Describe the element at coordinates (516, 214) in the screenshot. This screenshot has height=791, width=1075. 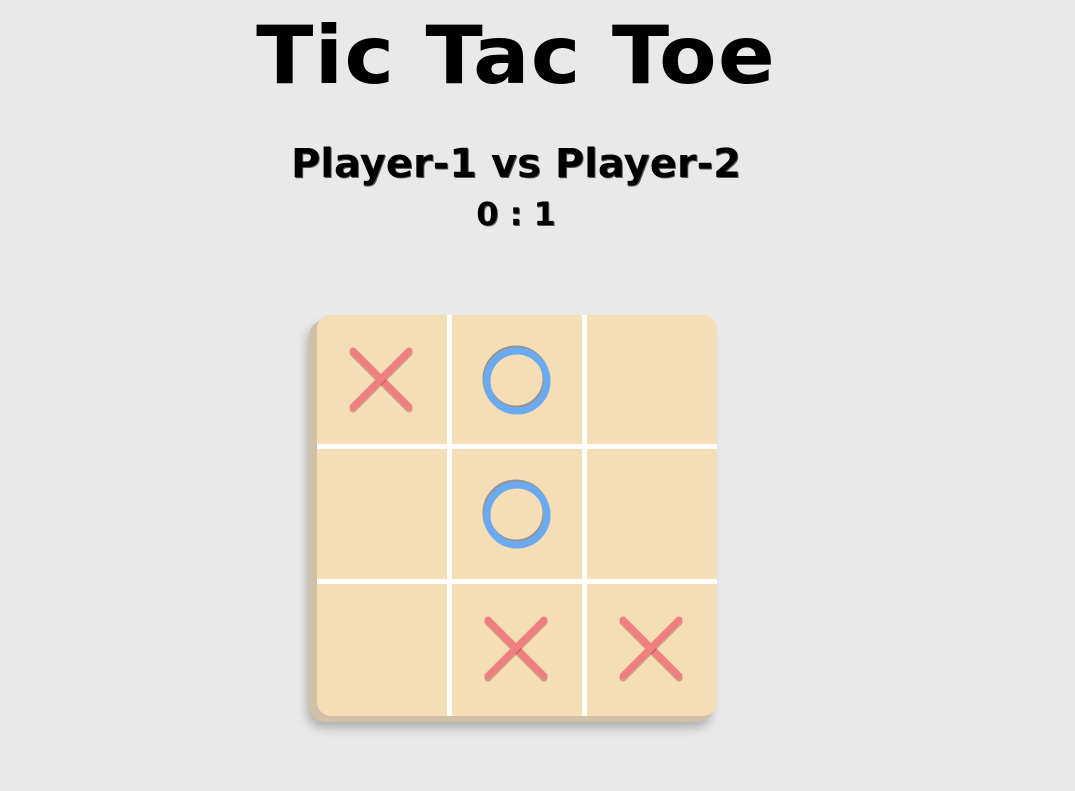
I see `score-label: 0 : 1` at that location.